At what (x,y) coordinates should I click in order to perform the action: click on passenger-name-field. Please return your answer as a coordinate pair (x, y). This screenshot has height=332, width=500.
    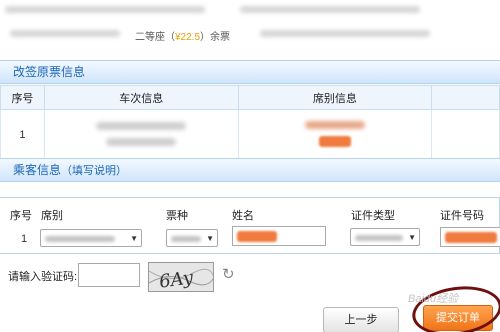
    Looking at the image, I should click on (279, 236).